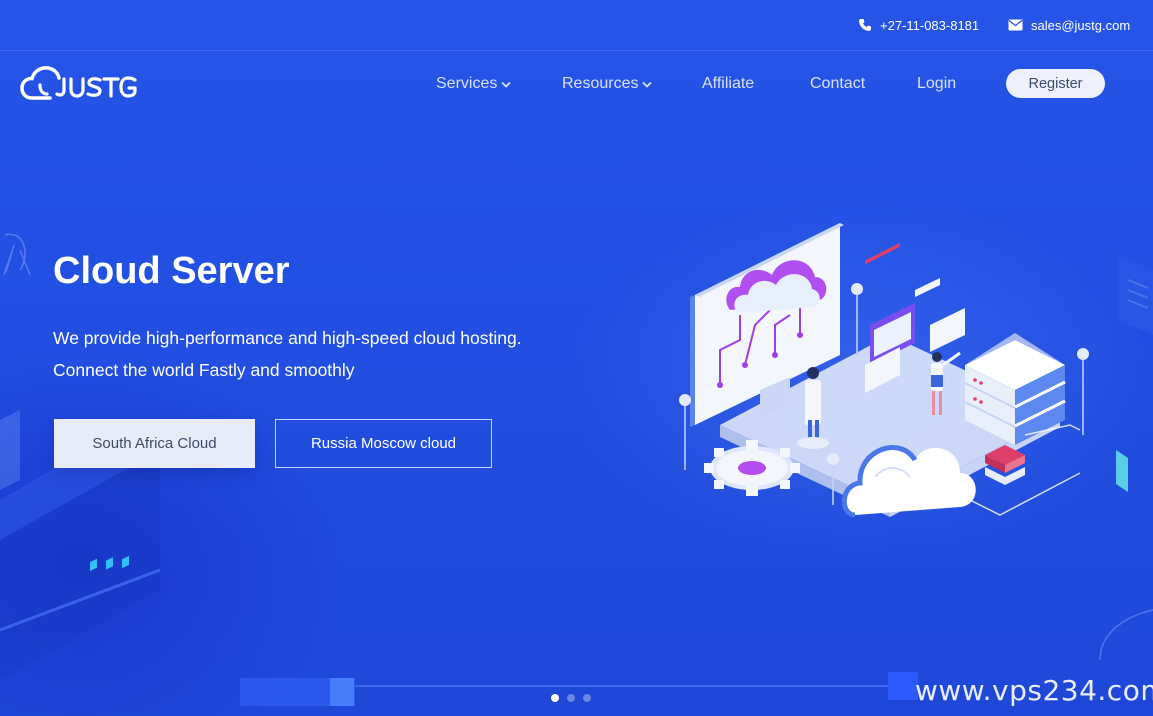  Describe the element at coordinates (154, 443) in the screenshot. I see `south-africa-cloud-button: South Africa Cloud` at that location.